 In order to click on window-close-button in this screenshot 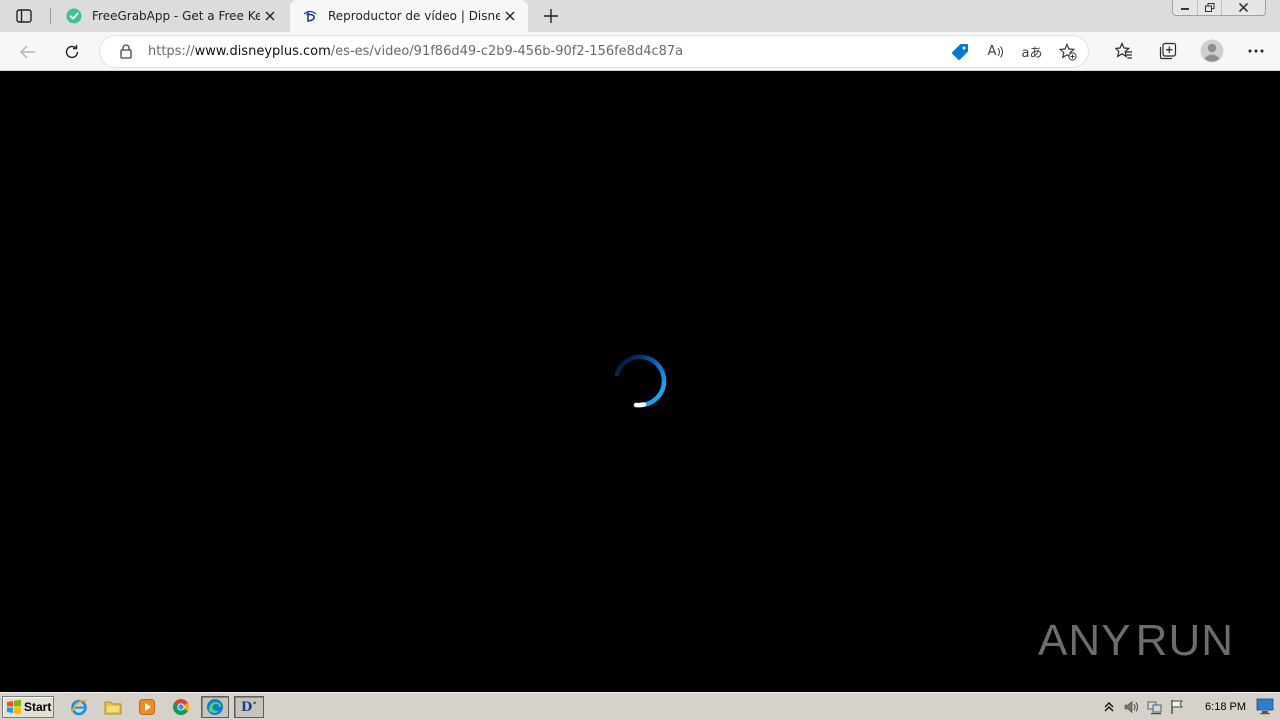, I will do `click(1243, 7)`.